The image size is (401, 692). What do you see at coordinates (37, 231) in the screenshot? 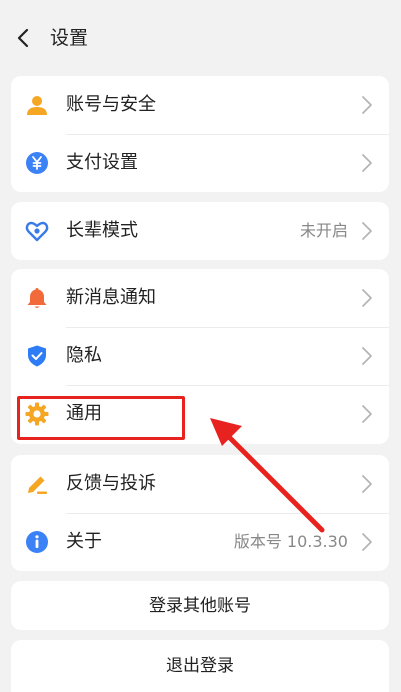
I see `heart-icon` at bounding box center [37, 231].